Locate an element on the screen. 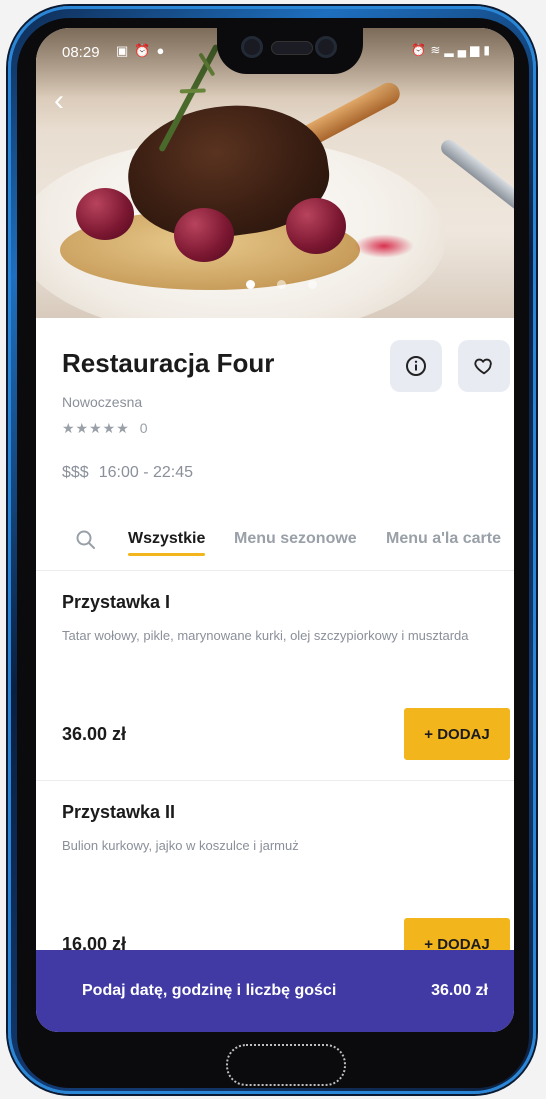 The height and width of the screenshot is (1099, 546). tab-menu-a-la-carte: Menu a'la carte is located at coordinates (443, 539).